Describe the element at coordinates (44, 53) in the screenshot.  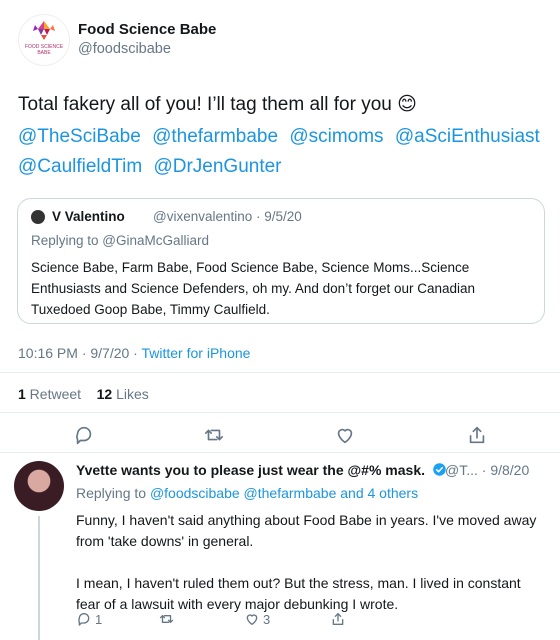
I see `svg-text: BABE` at that location.